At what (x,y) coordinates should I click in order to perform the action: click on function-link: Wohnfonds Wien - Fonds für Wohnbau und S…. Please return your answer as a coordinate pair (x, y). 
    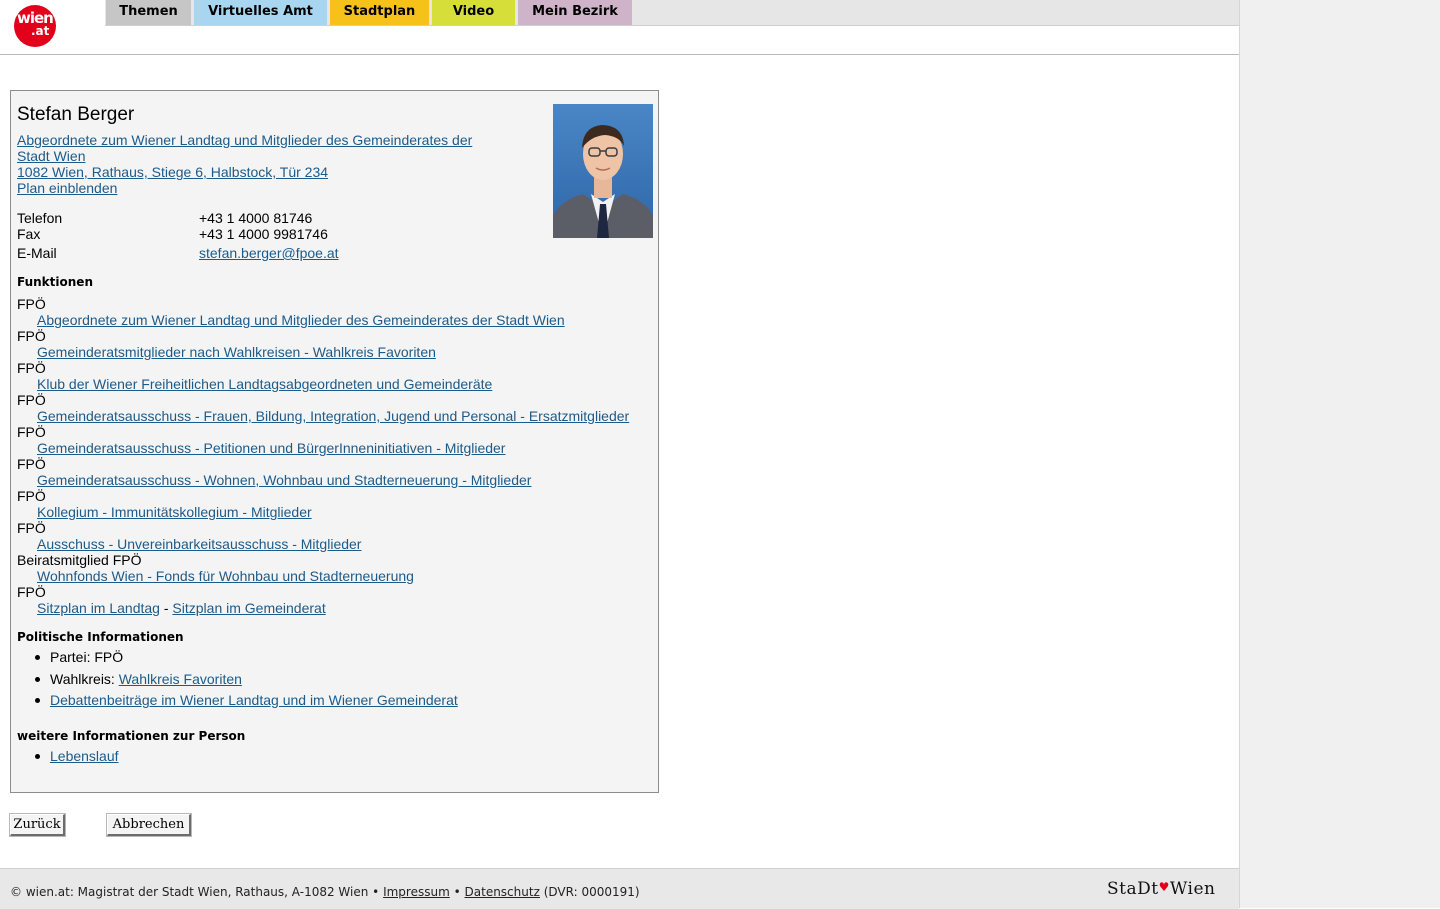
    Looking at the image, I should click on (225, 576).